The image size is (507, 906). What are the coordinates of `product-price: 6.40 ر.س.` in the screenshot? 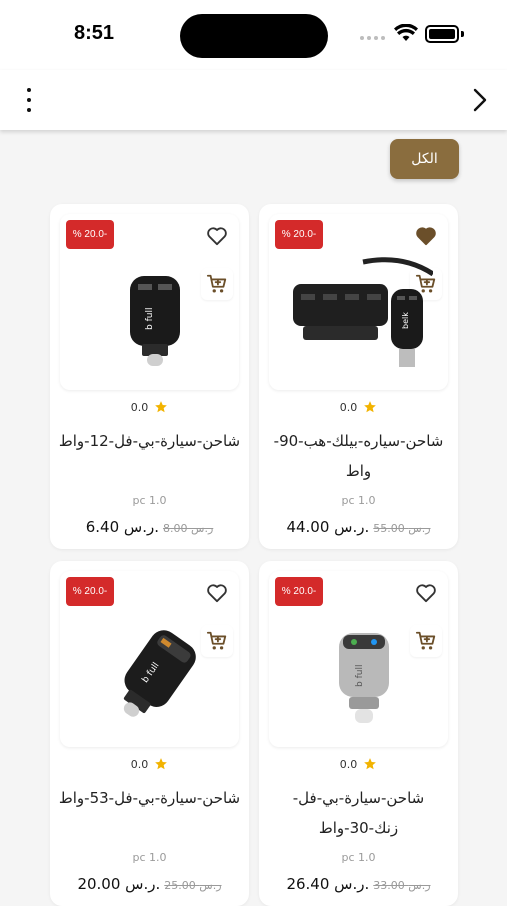 It's located at (122, 527).